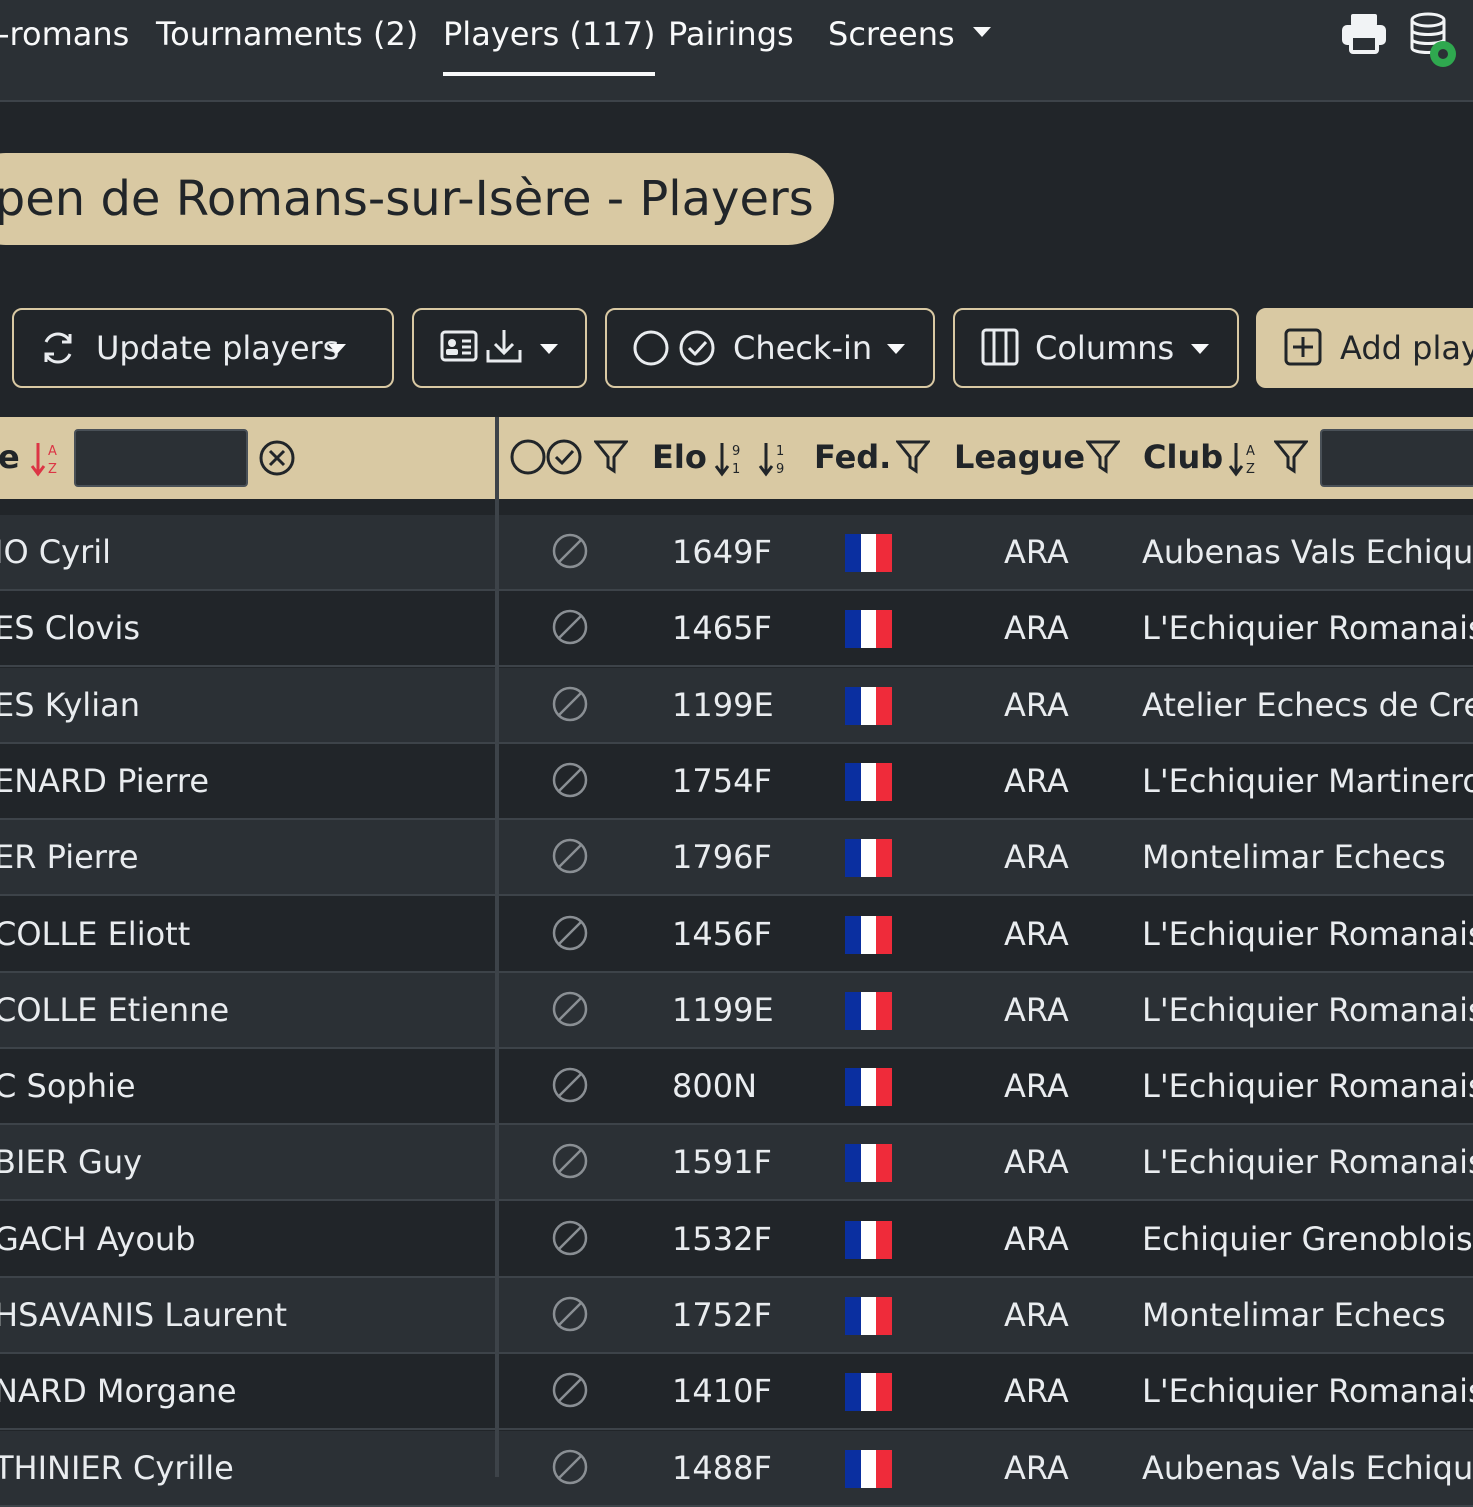 The height and width of the screenshot is (1507, 1473). I want to click on club-filter-input, so click(1396, 458).